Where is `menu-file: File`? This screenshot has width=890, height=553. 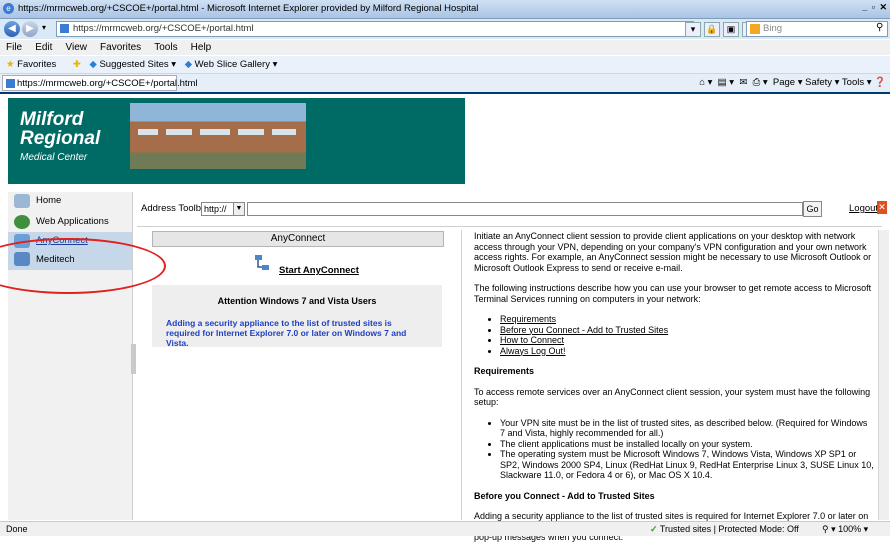
menu-file: File is located at coordinates (14, 47).